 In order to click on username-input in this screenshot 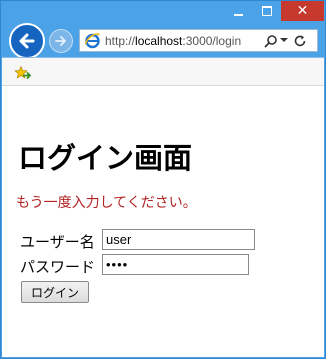, I will do `click(178, 239)`.